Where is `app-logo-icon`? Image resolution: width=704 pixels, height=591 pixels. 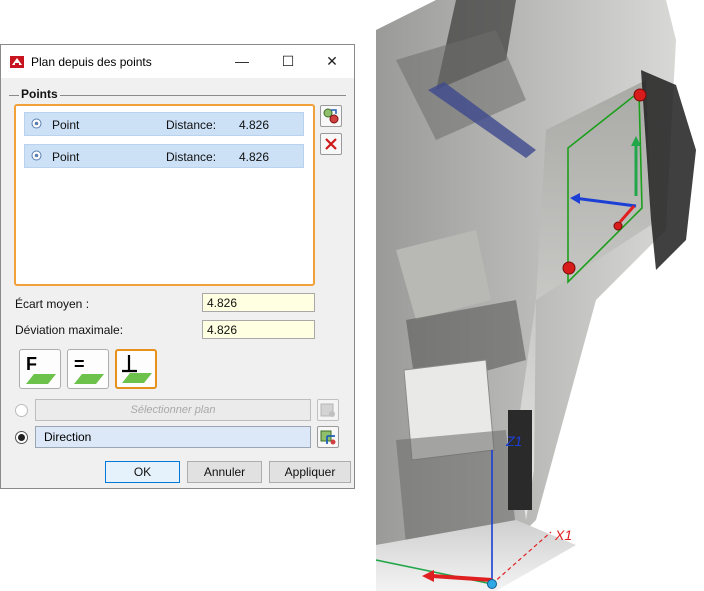
app-logo-icon is located at coordinates (17, 62).